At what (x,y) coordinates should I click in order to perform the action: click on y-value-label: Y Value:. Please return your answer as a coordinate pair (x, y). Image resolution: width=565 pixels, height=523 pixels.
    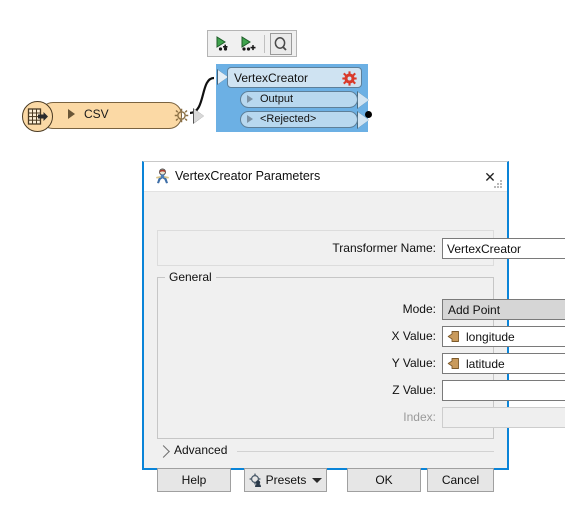
    Looking at the image, I should click on (413, 363).